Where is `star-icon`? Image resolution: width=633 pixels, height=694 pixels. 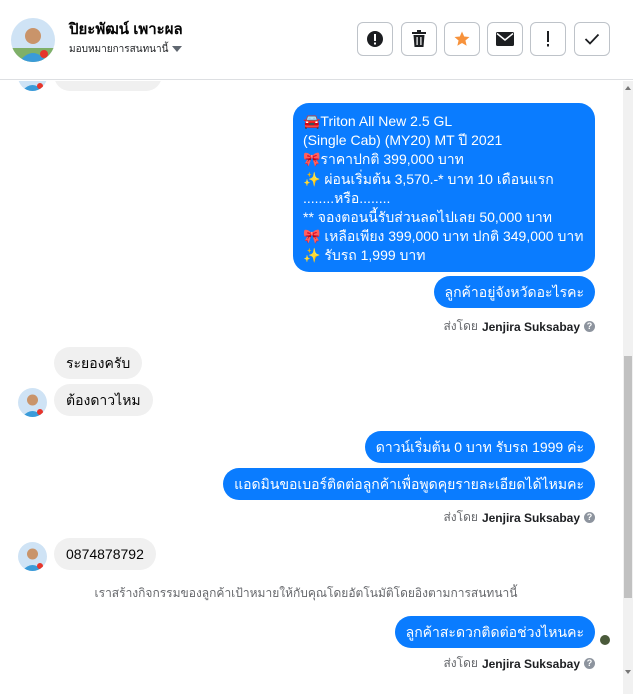 star-icon is located at coordinates (462, 38).